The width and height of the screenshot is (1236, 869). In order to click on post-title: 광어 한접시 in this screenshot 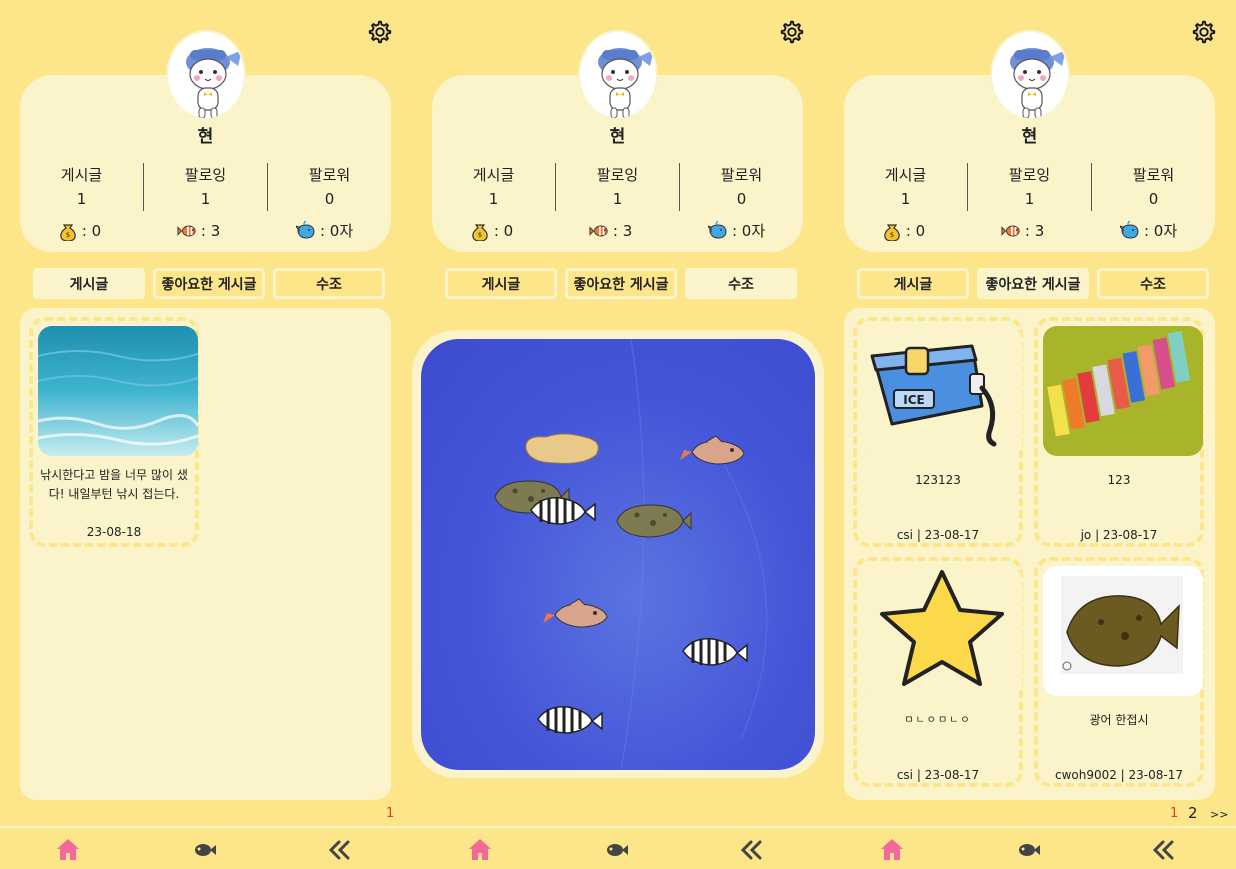, I will do `click(1119, 720)`.